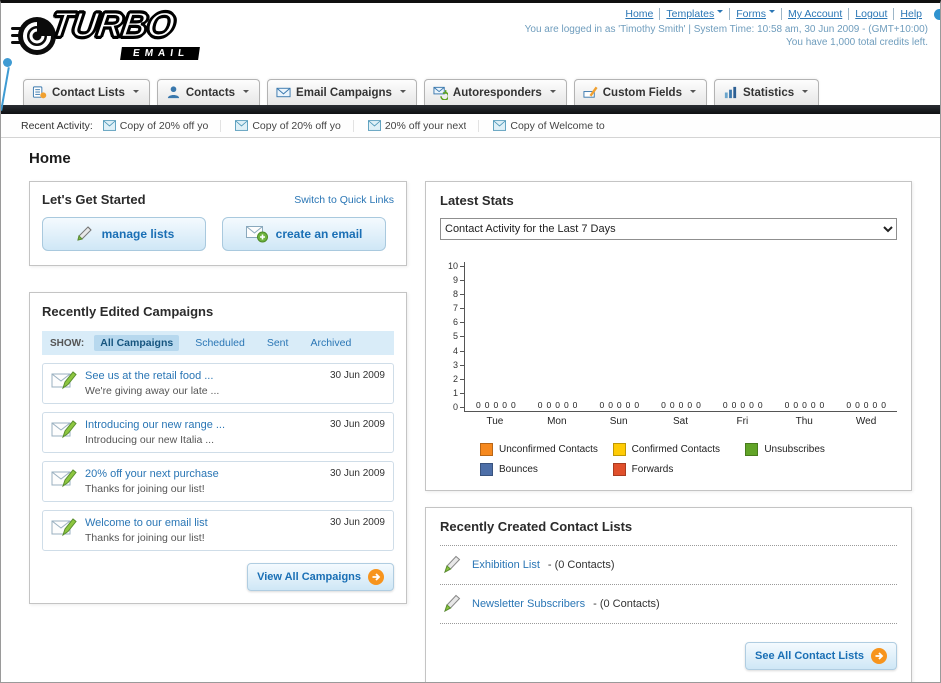  I want to click on legend-item: Confirmed Contacts, so click(675, 449).